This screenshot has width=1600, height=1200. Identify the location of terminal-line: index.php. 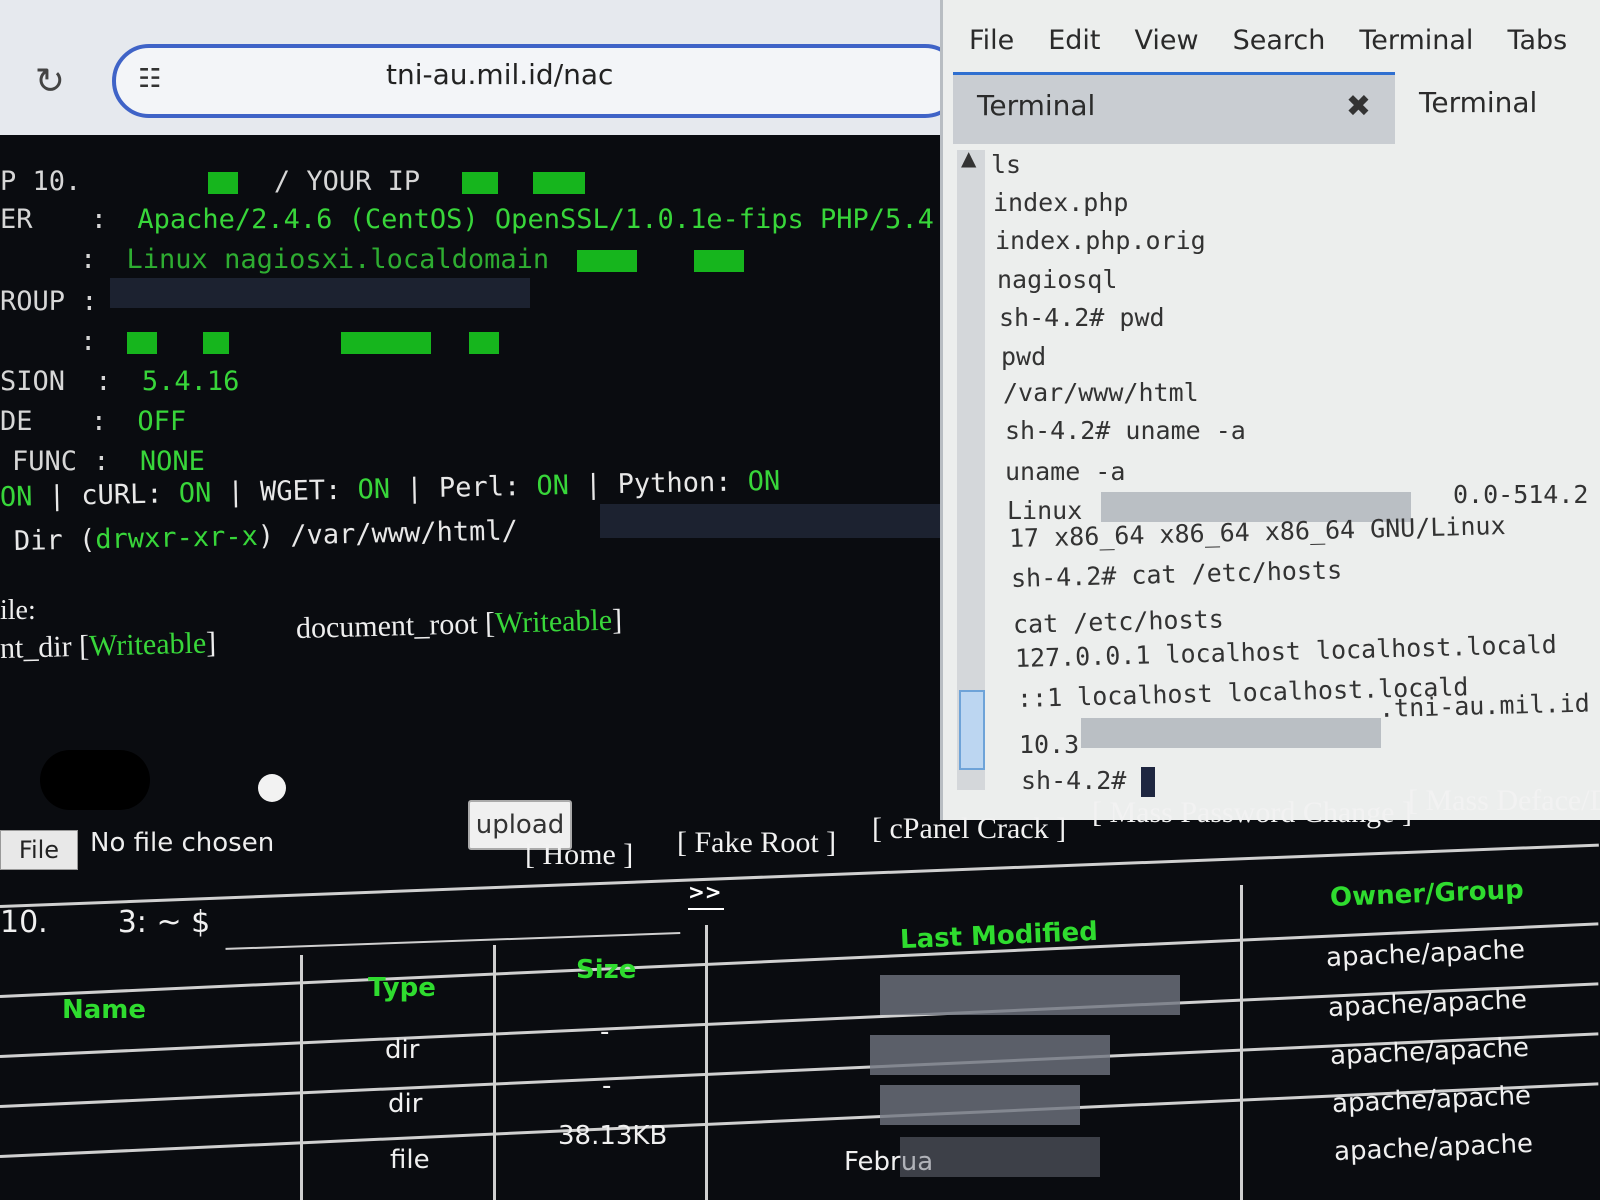
(1061, 202).